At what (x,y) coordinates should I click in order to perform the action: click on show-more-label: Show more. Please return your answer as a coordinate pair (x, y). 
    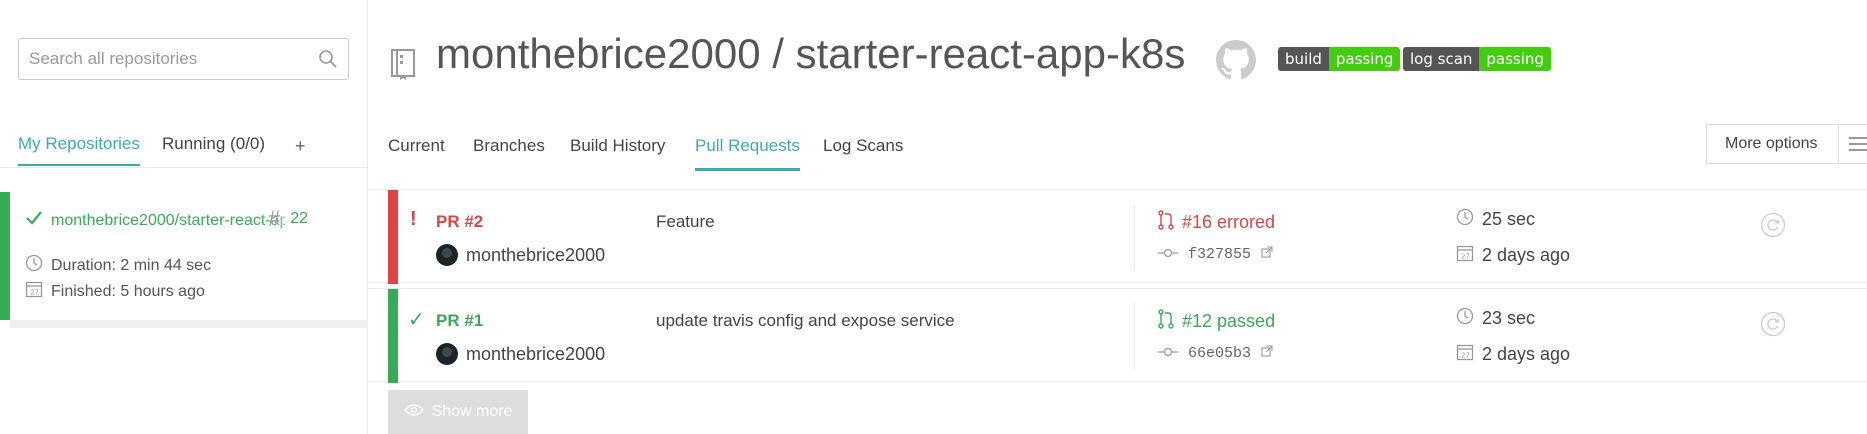
    Looking at the image, I should click on (472, 411).